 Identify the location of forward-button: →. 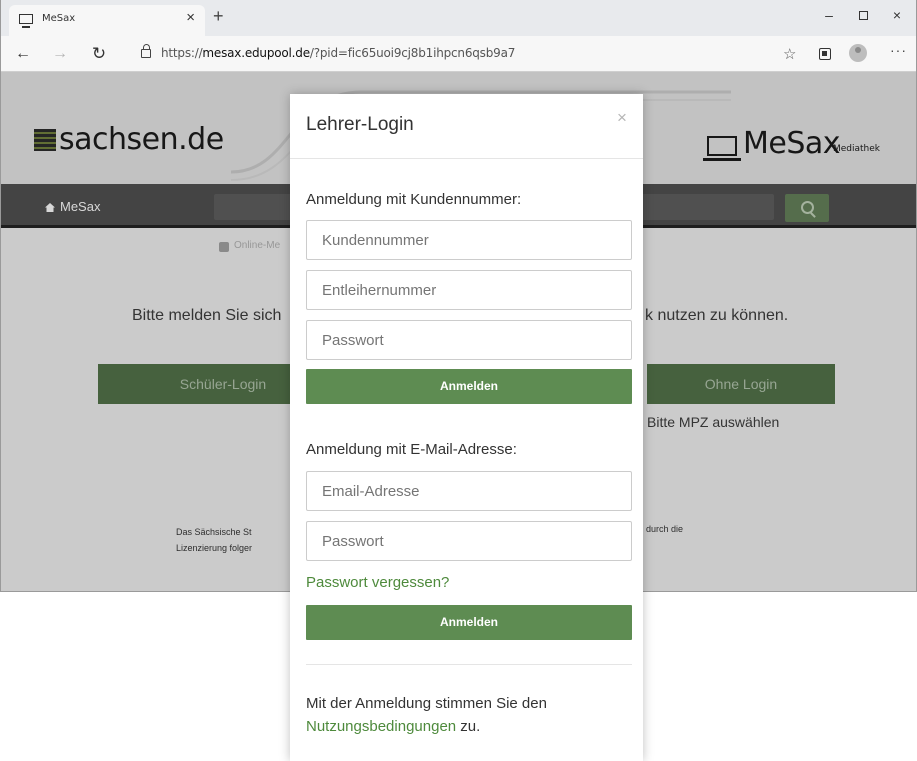
(60, 54).